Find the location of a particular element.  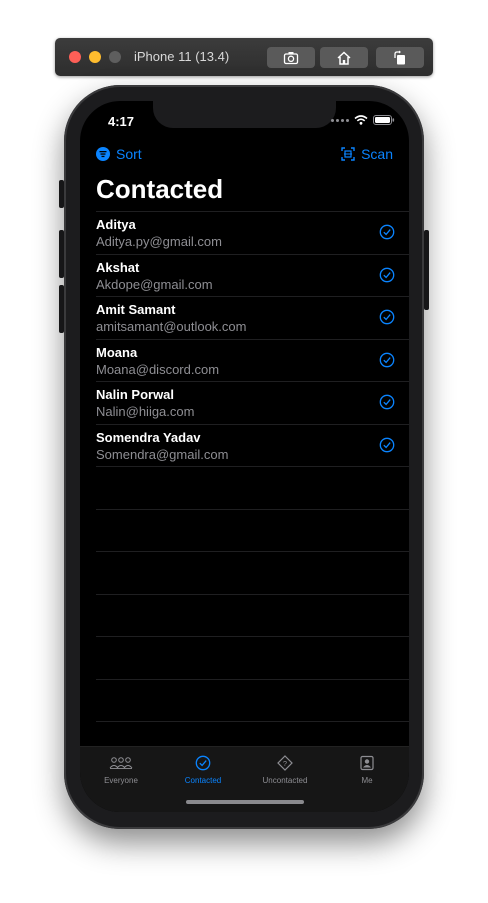

contact-row: Aditya Aditya.py@gmail.com is located at coordinates (252, 232).